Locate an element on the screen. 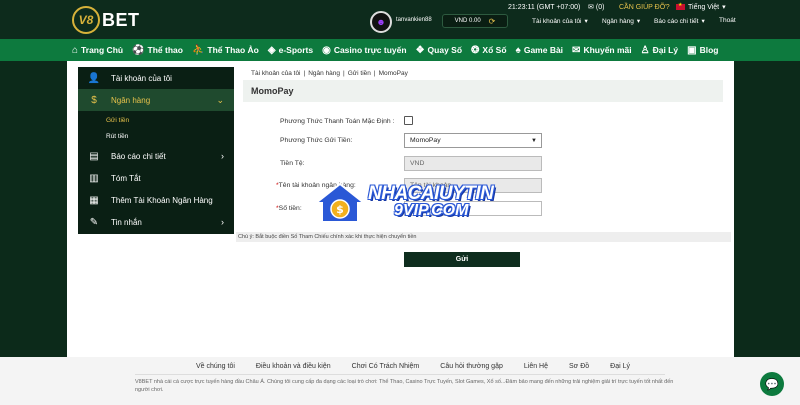 The width and height of the screenshot is (800, 405). mailbox-button: ✉ (0) is located at coordinates (596, 7).